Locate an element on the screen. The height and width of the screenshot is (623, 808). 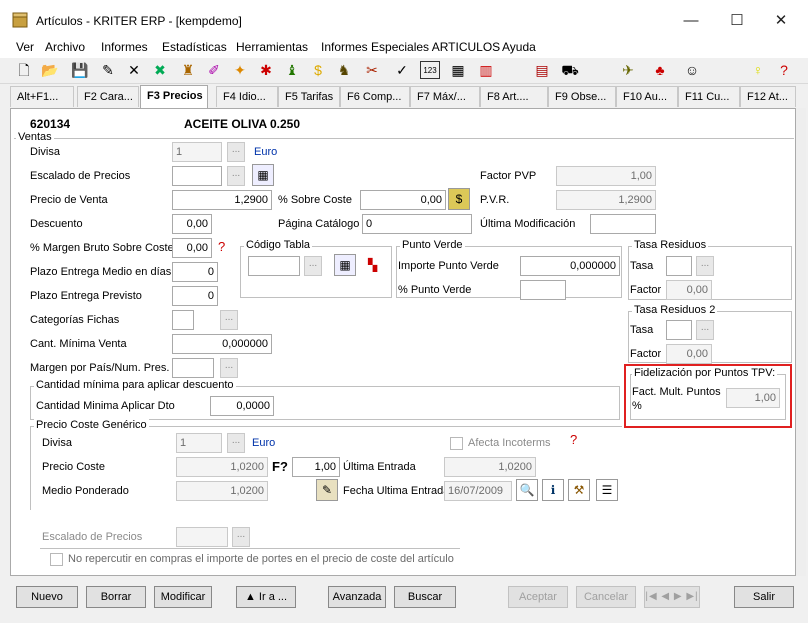
tool-icon-4: ✦ is located at coordinates (240, 70).